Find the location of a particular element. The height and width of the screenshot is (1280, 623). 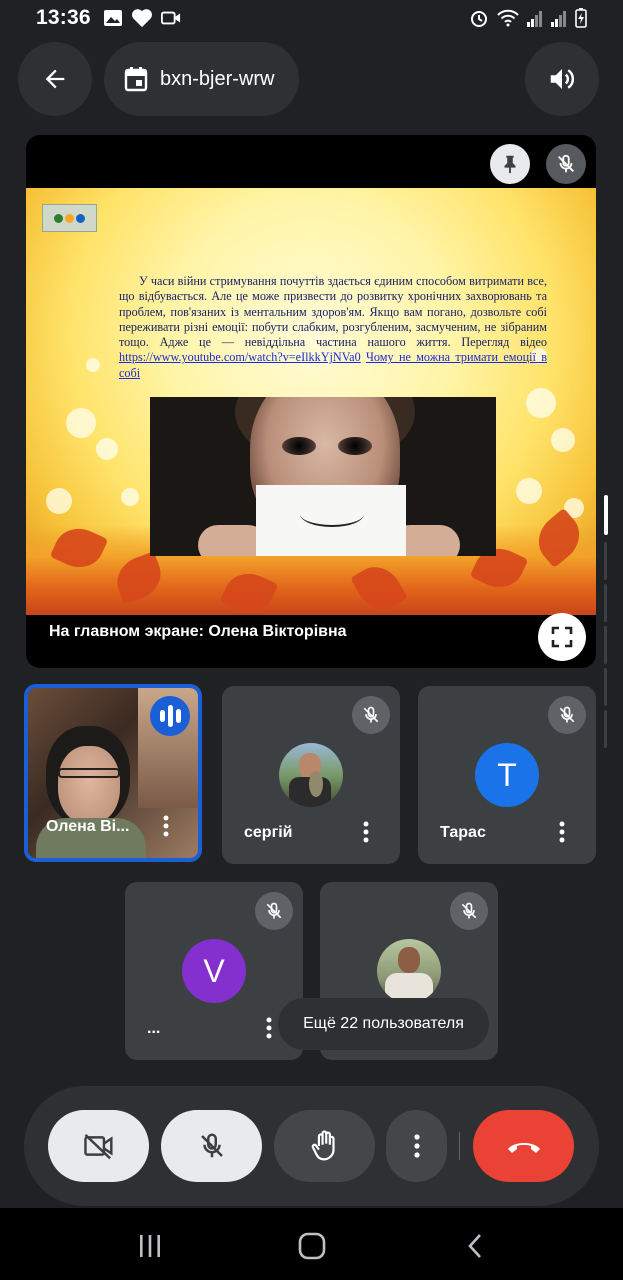

presenter-caption: На главном экране: Олена Вікторівна is located at coordinates (198, 631).